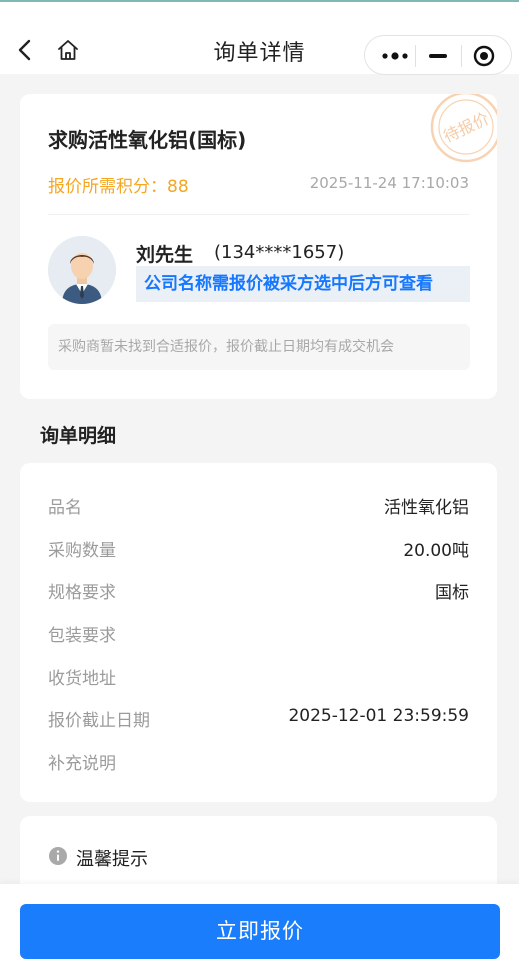  I want to click on avatar, so click(82, 270).